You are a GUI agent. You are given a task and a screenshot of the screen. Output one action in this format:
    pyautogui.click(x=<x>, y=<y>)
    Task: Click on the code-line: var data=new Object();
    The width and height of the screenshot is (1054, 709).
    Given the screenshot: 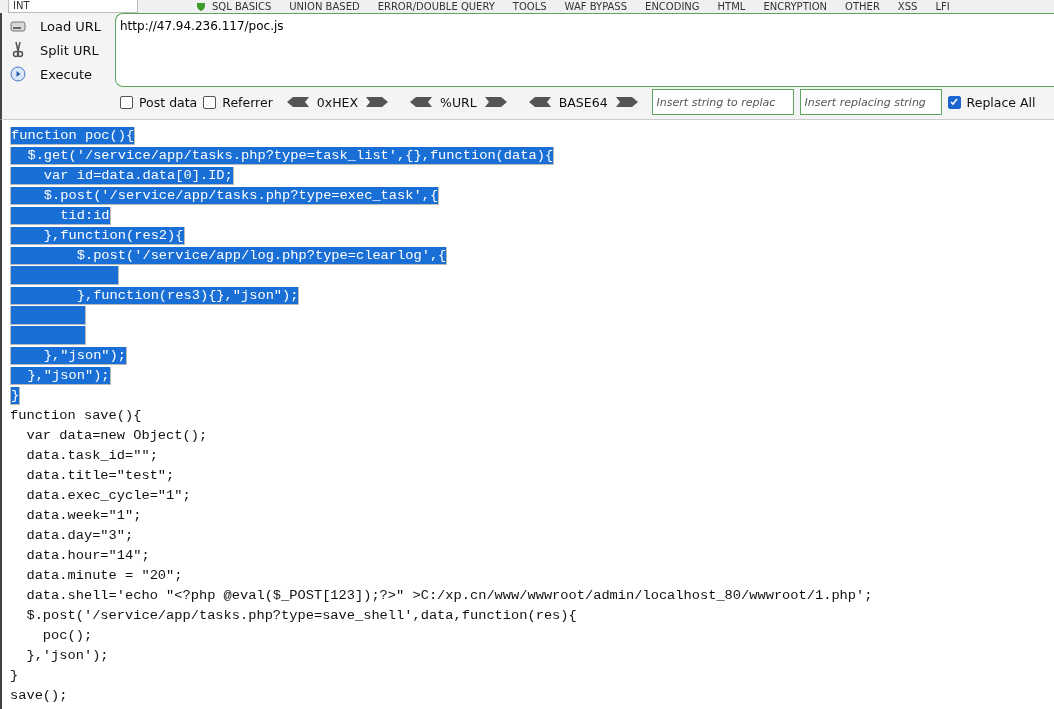 What is the action you would take?
    pyautogui.click(x=116, y=435)
    